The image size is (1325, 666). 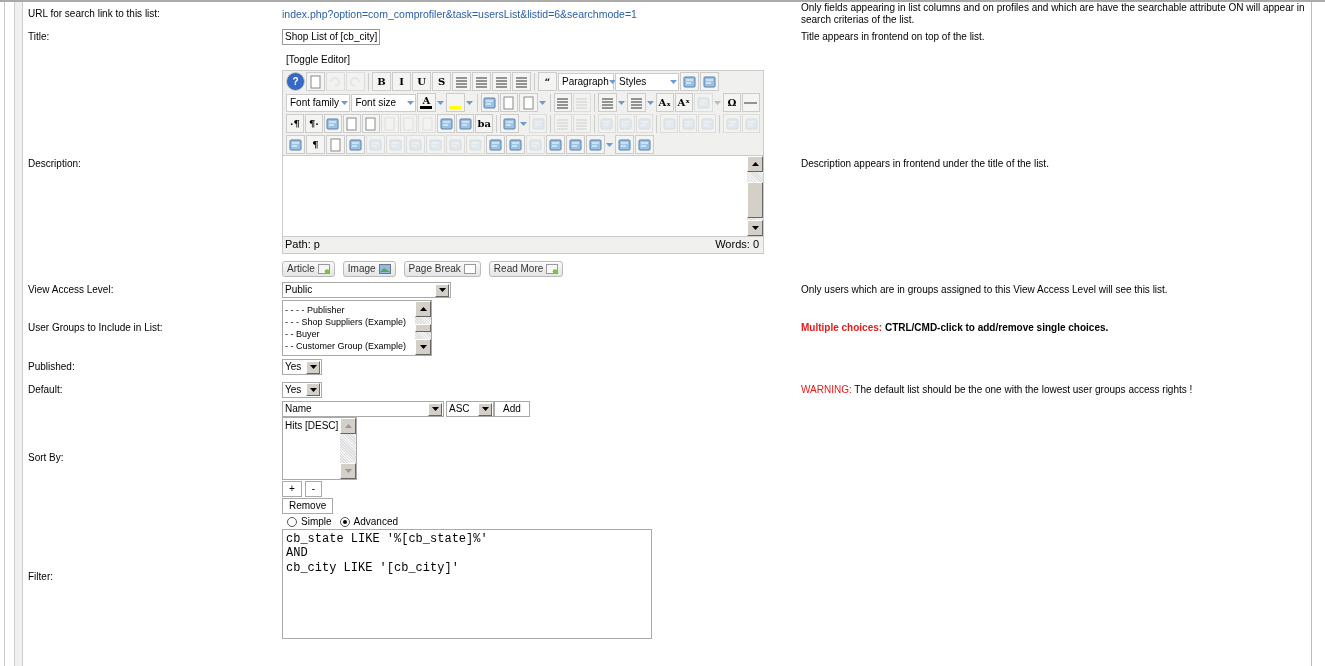 I want to click on word-count: Words: 0, so click(x=737, y=245).